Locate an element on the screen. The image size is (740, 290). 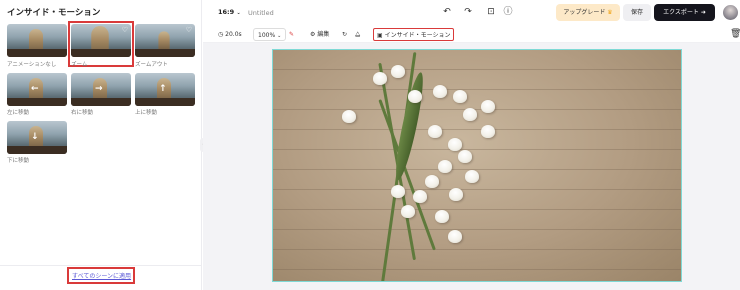
motion-option-label: 右に移動 is located at coordinates (82, 113).